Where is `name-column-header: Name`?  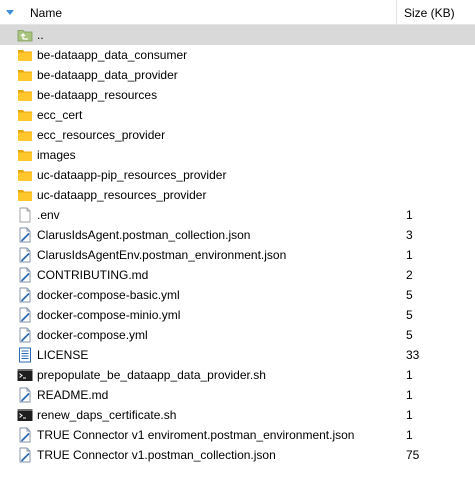 name-column-header: Name is located at coordinates (213, 12).